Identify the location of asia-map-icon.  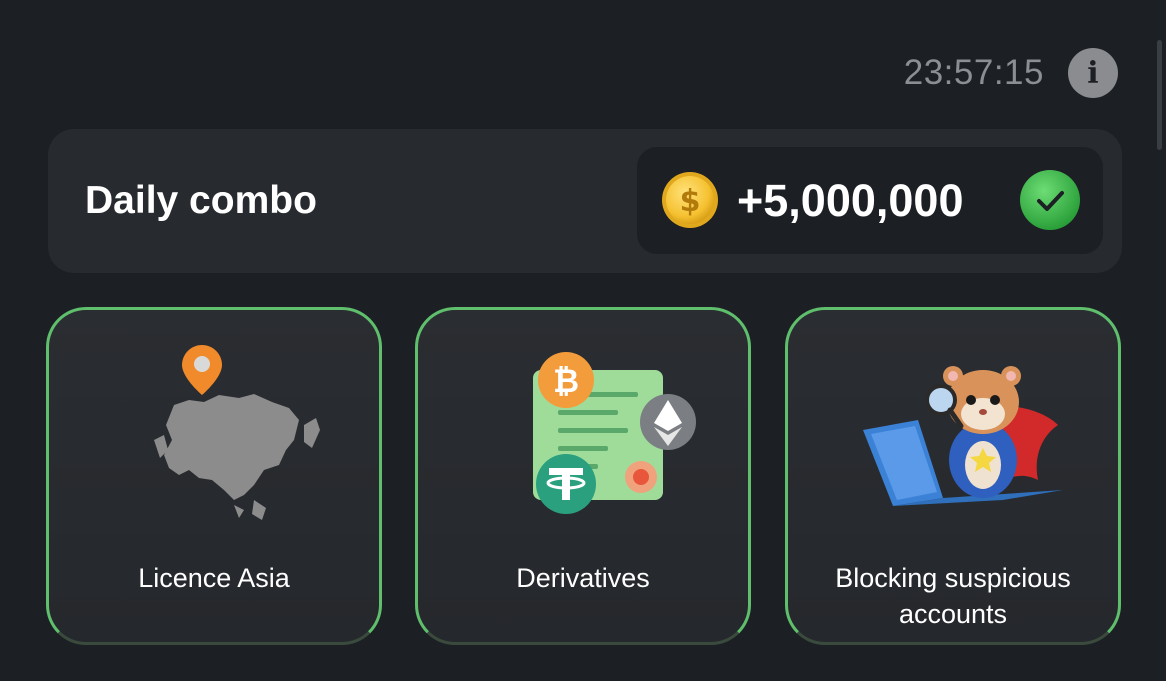
(237, 432).